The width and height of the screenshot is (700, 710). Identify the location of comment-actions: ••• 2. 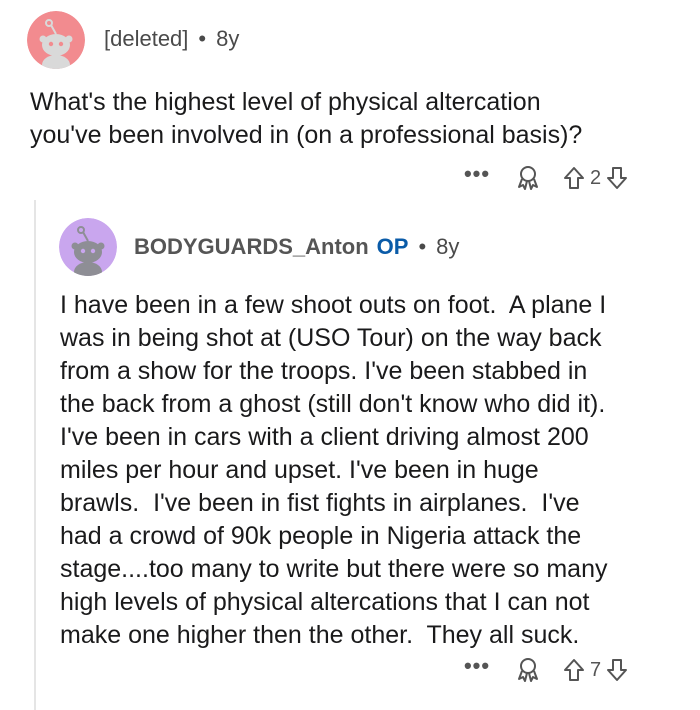
(546, 178).